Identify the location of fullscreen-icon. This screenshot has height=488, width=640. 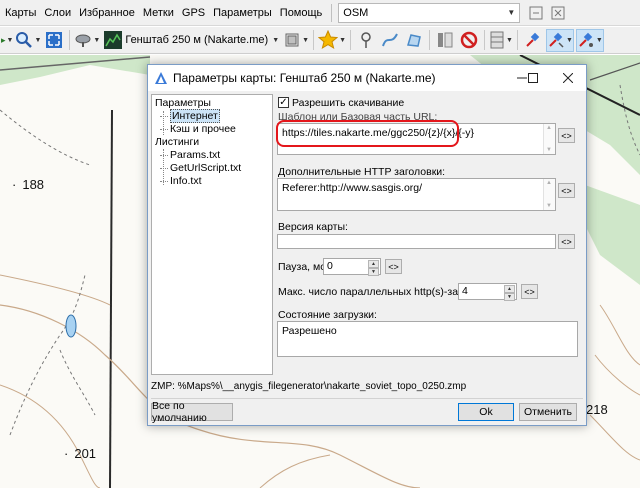
(54, 40).